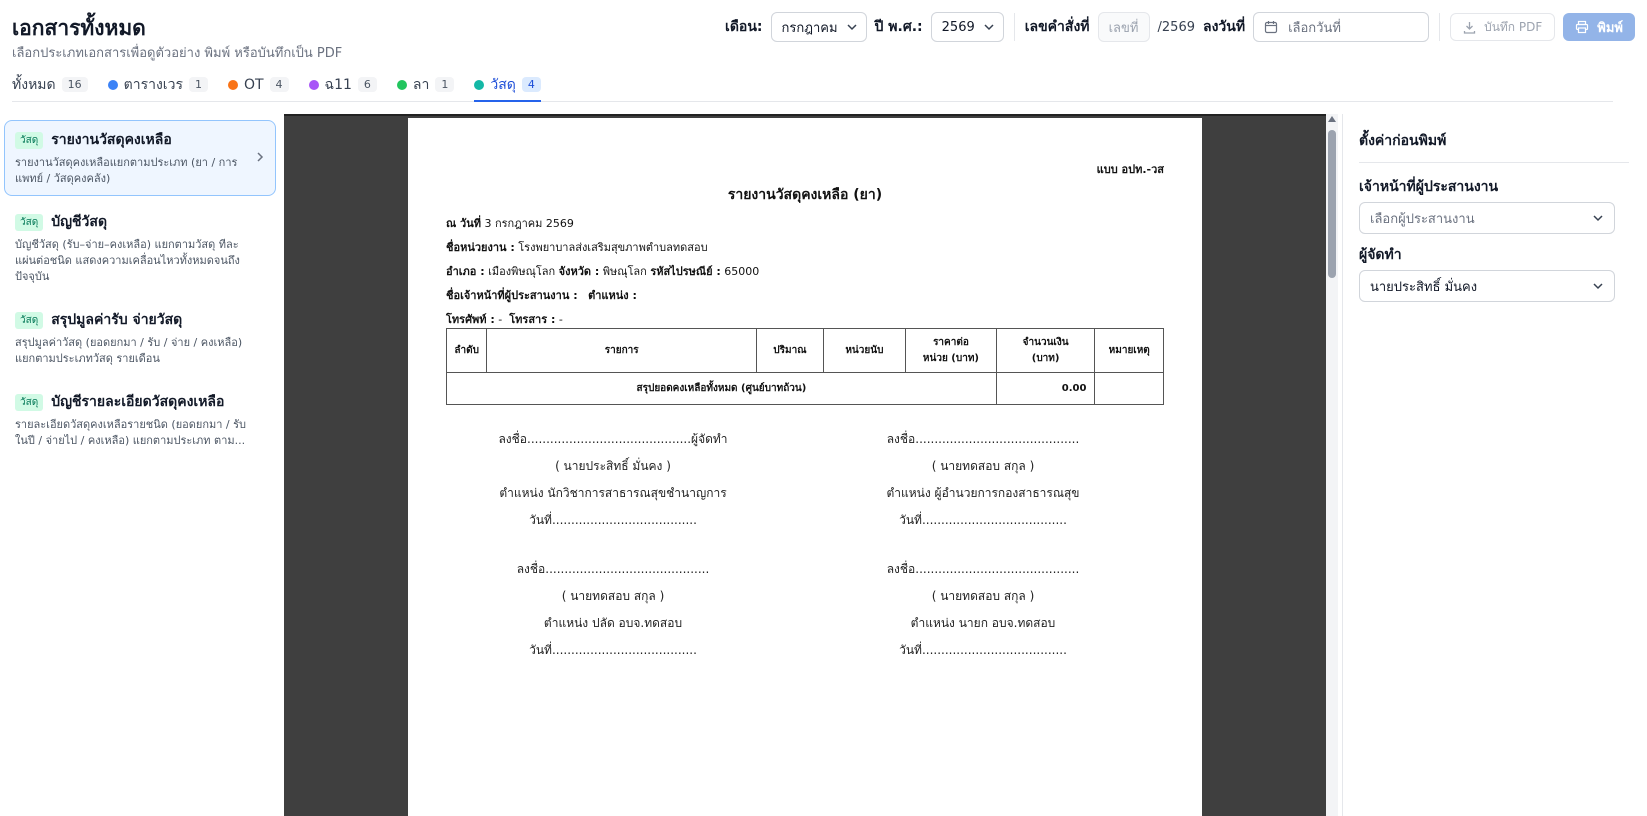 The image size is (1647, 816). What do you see at coordinates (622, 350) in the screenshot?
I see `column-header: รายการ` at bounding box center [622, 350].